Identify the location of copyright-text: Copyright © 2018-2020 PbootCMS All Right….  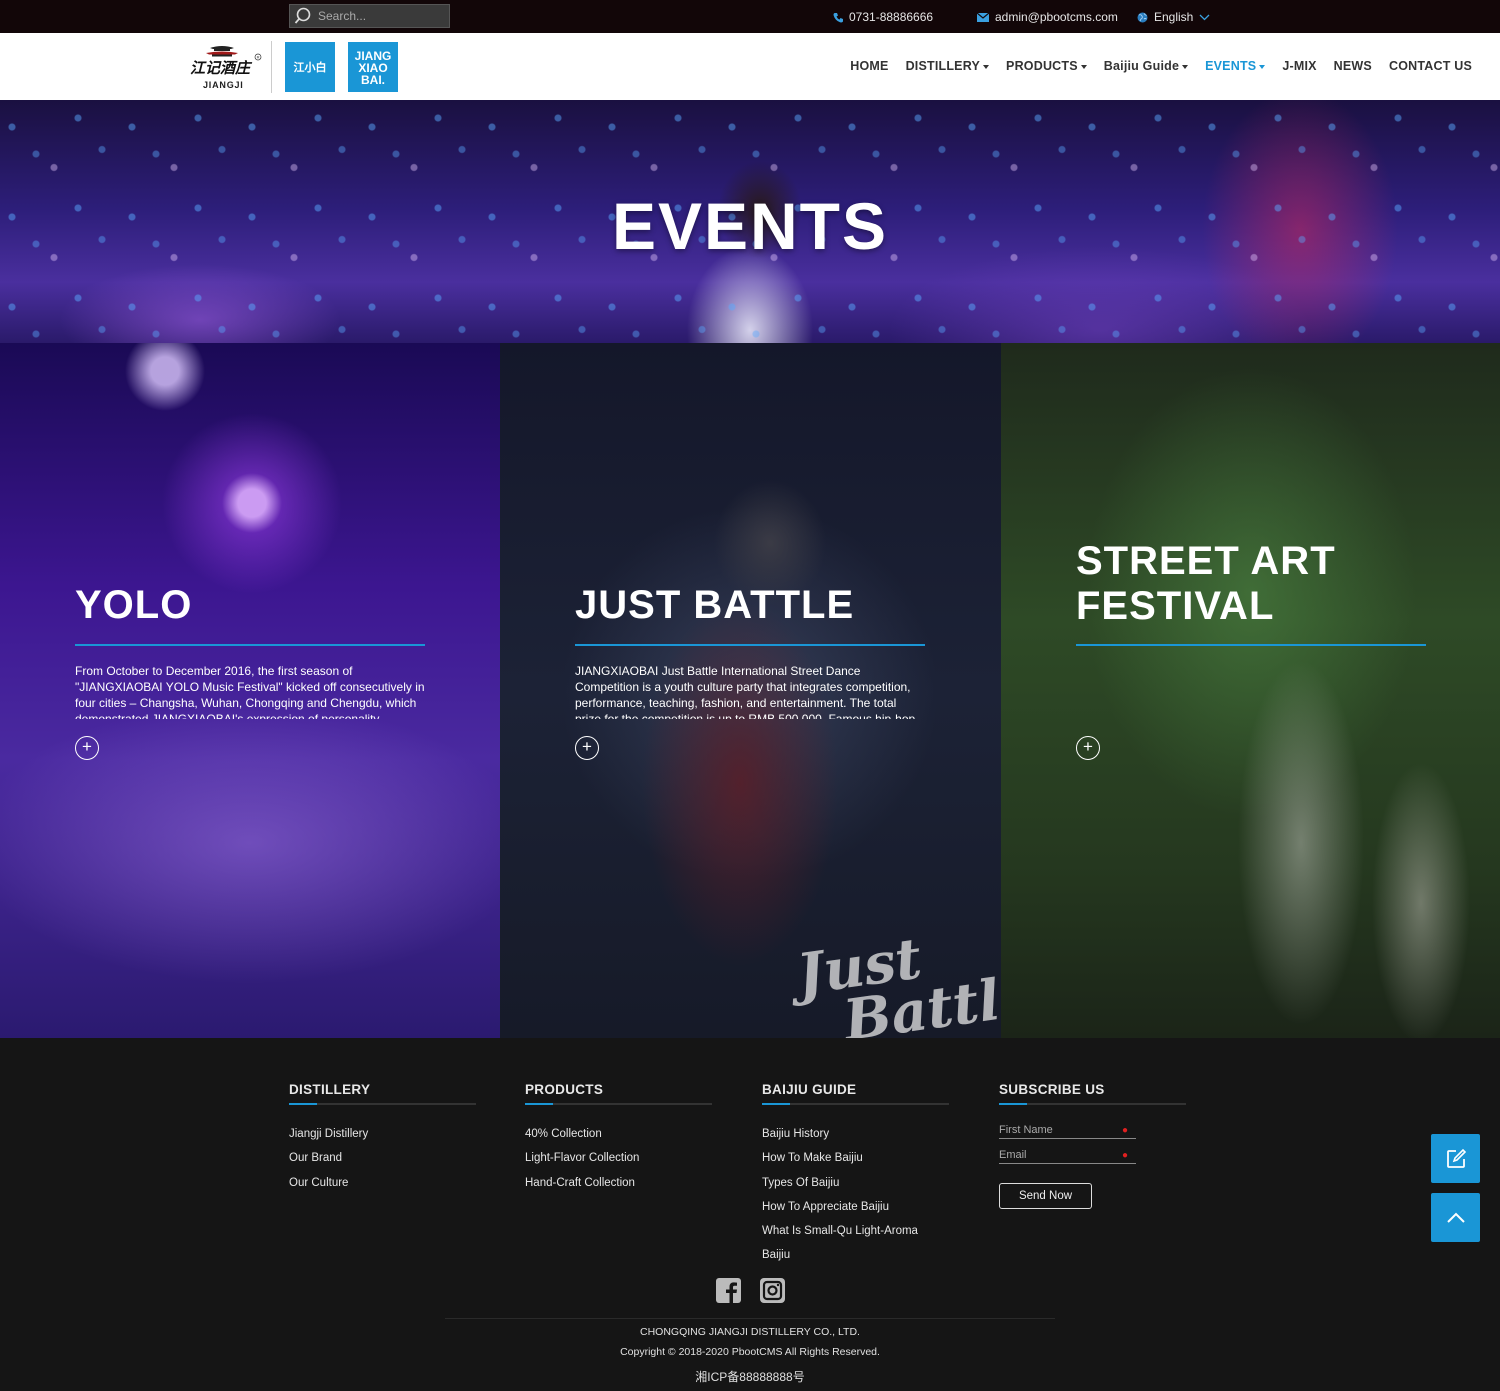
(750, 1352).